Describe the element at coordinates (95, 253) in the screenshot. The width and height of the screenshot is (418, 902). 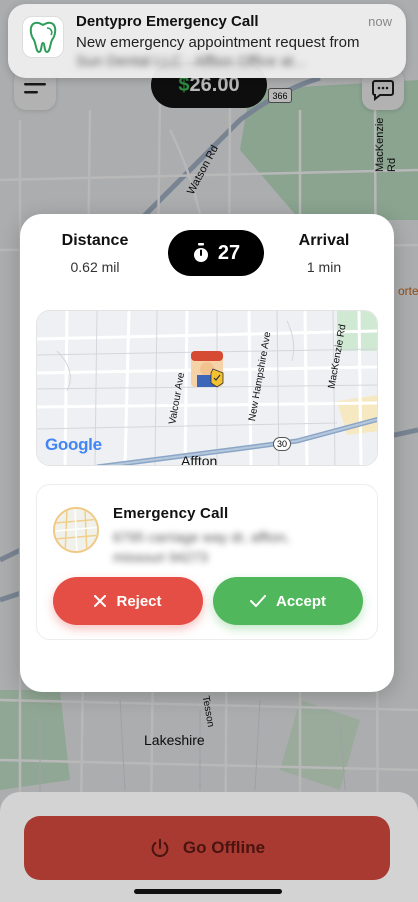
I see `distance-stat: Distance 0.62 mil` at that location.